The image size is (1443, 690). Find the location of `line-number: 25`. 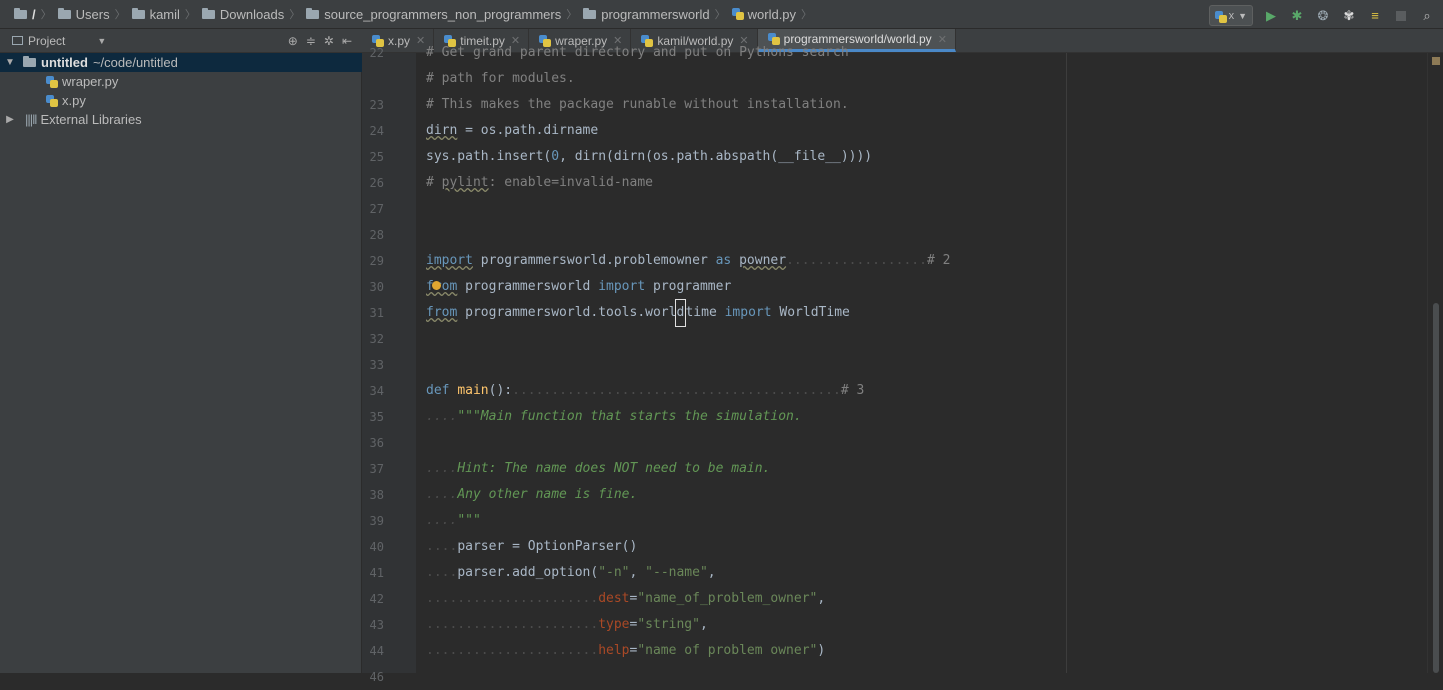

line-number: 25 is located at coordinates (376, 157).